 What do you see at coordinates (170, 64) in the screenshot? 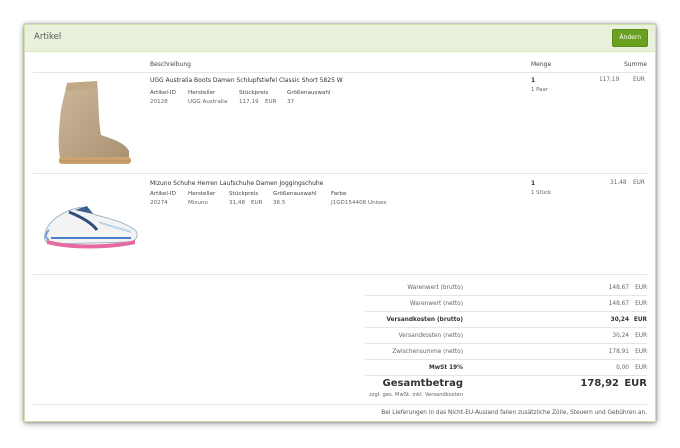
I see `column-description: Beschreibung` at bounding box center [170, 64].